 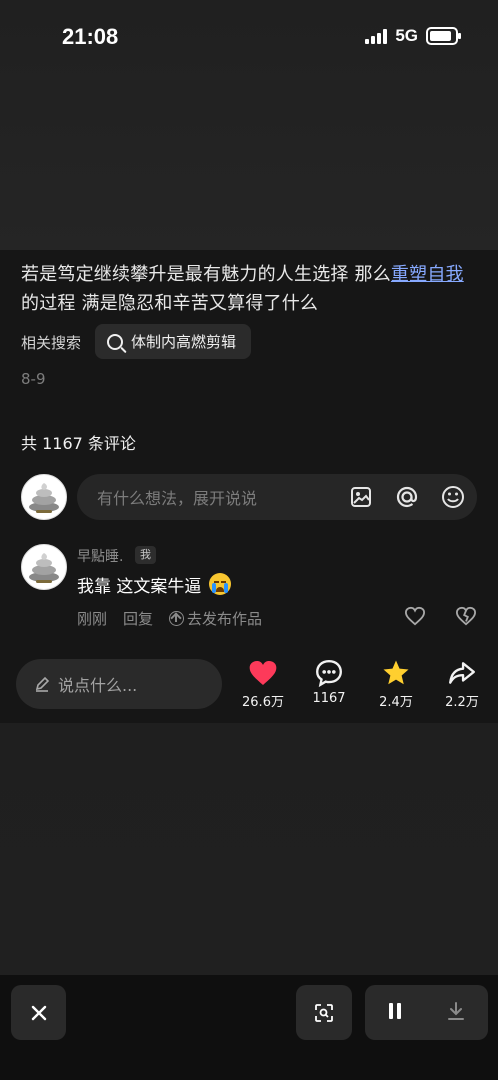 What do you see at coordinates (33, 379) in the screenshot?
I see `post-date: 8-9` at bounding box center [33, 379].